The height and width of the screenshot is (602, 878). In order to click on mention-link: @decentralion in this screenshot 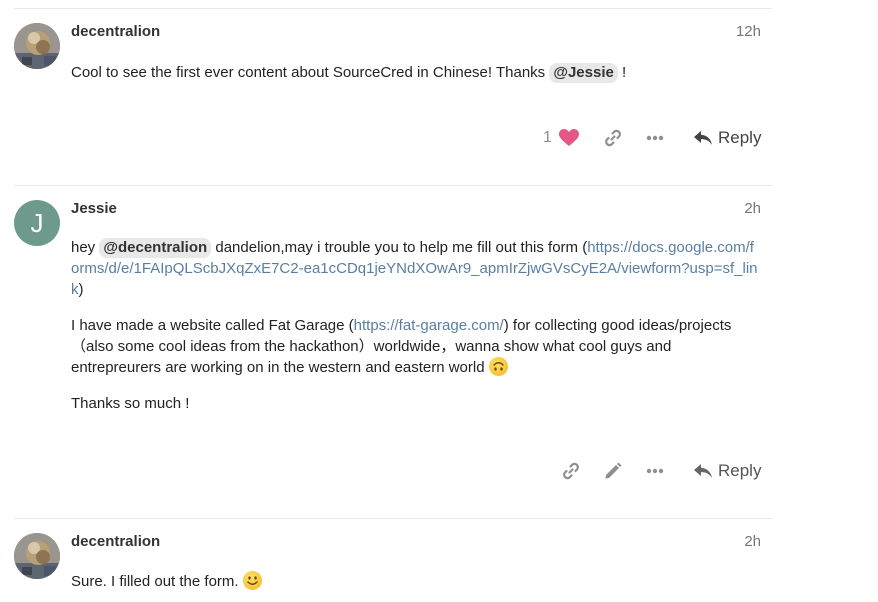, I will do `click(155, 248)`.